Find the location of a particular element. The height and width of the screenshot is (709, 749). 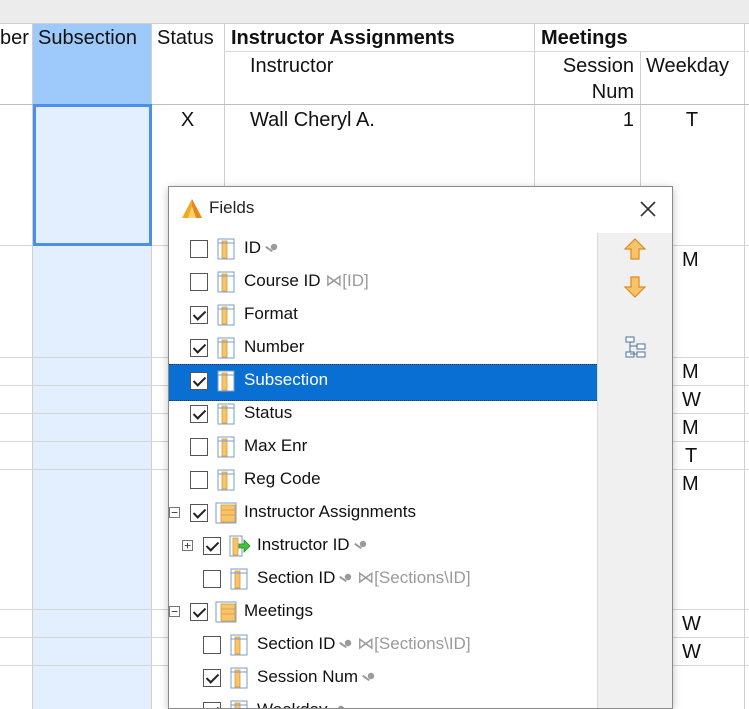

cell-status: X is located at coordinates (187, 120).